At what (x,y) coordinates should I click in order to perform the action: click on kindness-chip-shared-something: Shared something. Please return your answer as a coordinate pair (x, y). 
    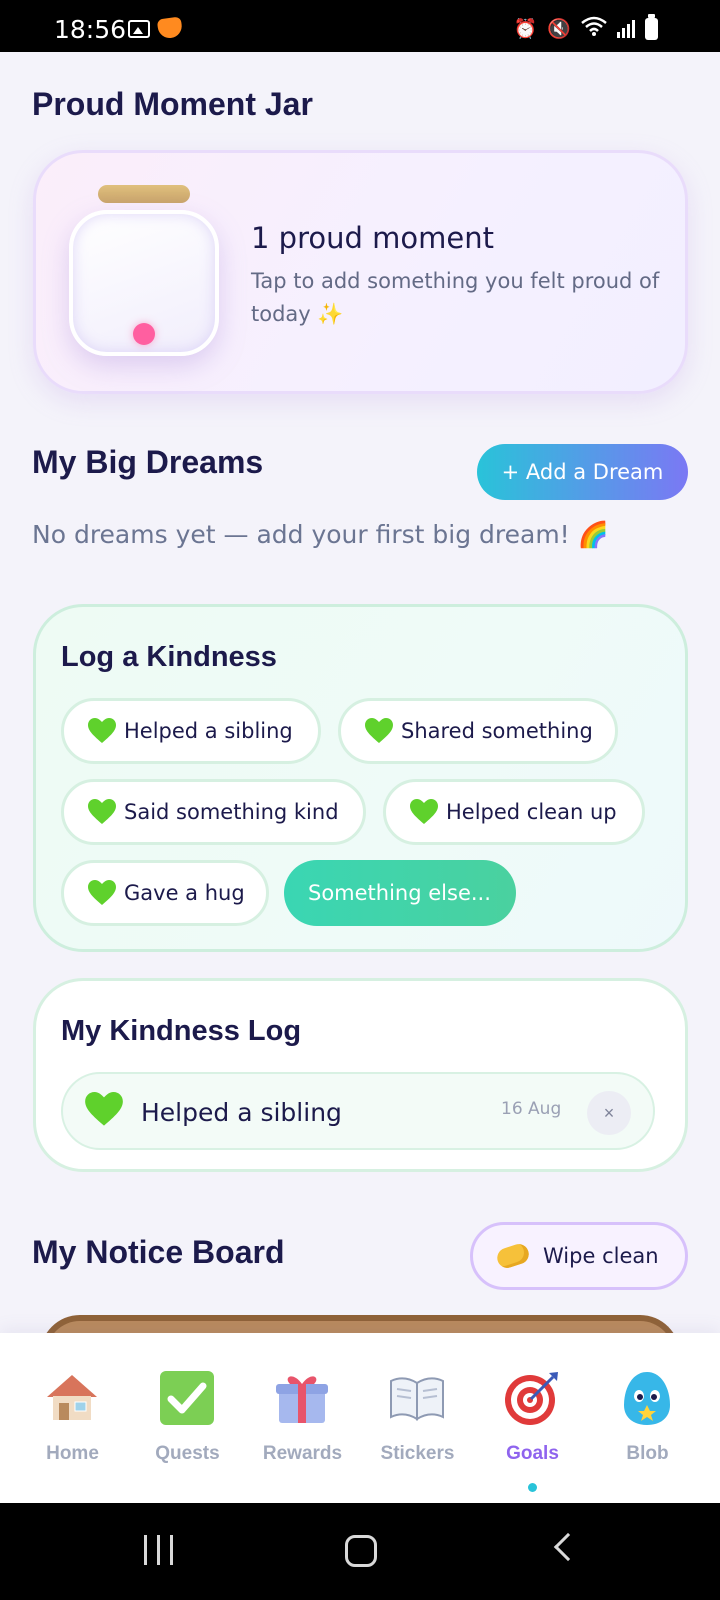
    Looking at the image, I should click on (478, 731).